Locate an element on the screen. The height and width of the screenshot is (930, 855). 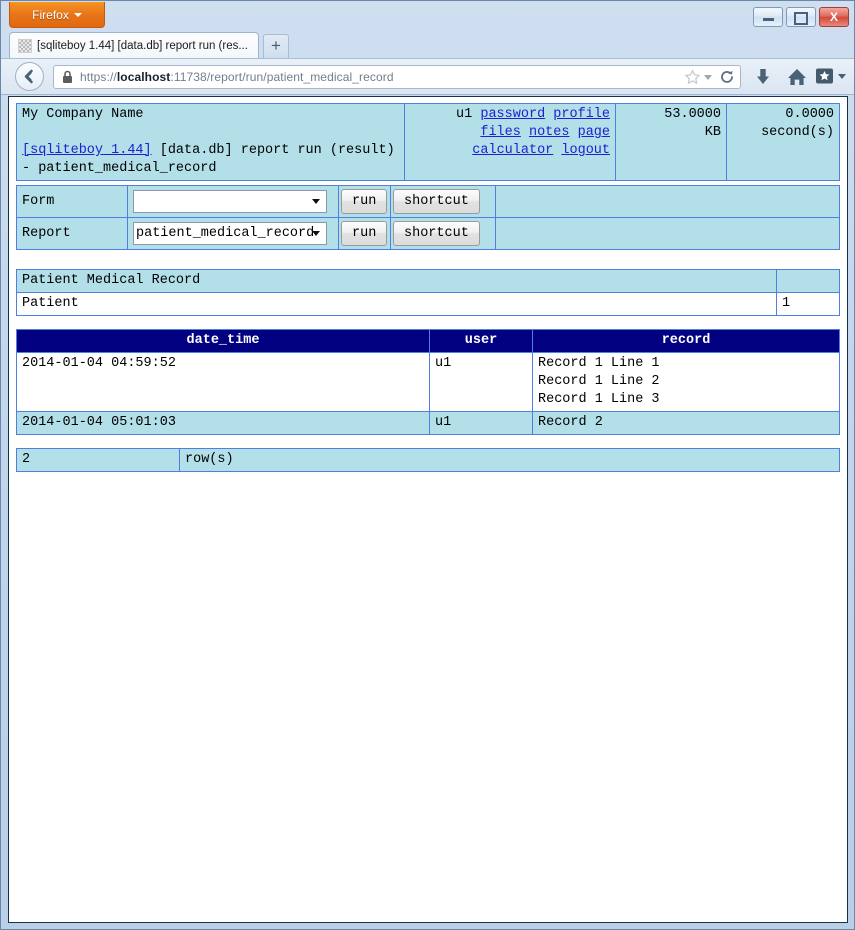
report-shortcut-cell: shortcut is located at coordinates (443, 233).